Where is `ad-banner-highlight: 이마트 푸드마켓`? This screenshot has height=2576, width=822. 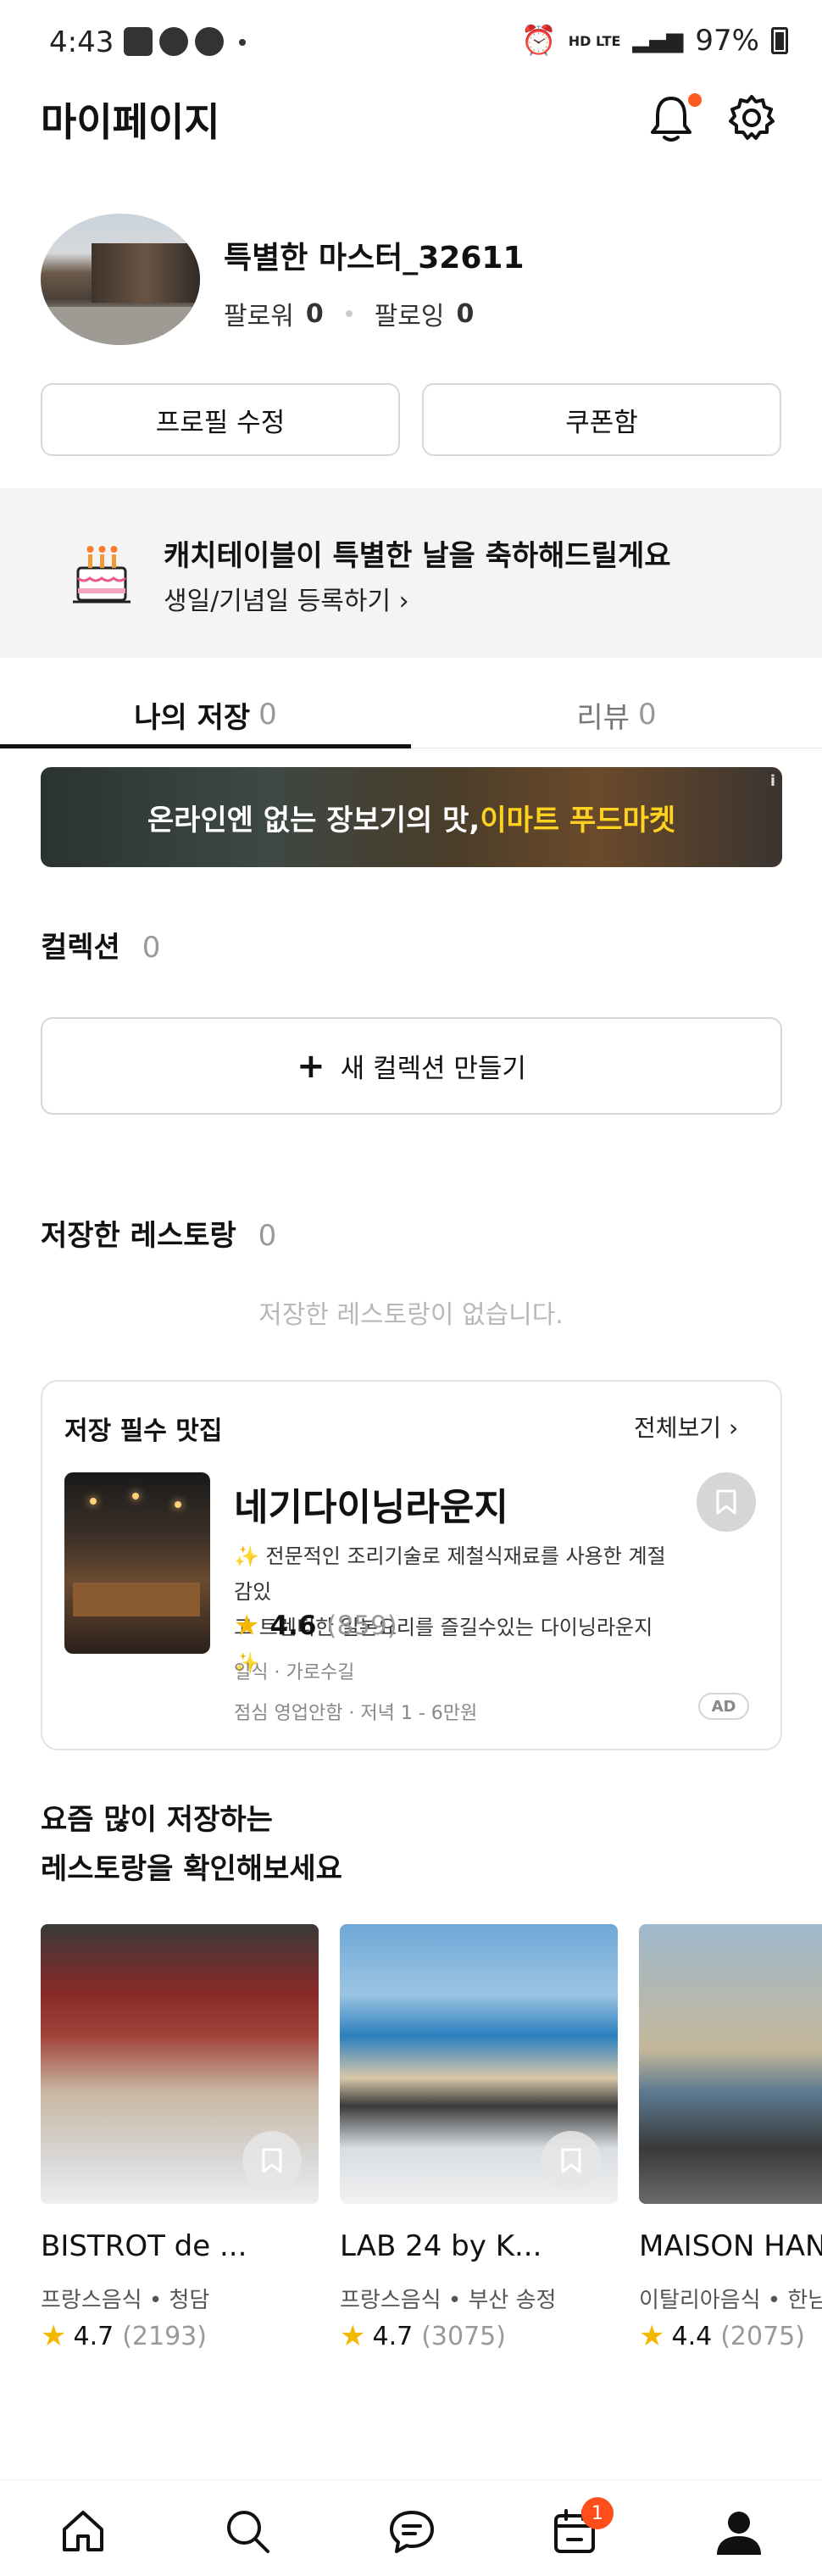 ad-banner-highlight: 이마트 푸드마켓 is located at coordinates (578, 820).